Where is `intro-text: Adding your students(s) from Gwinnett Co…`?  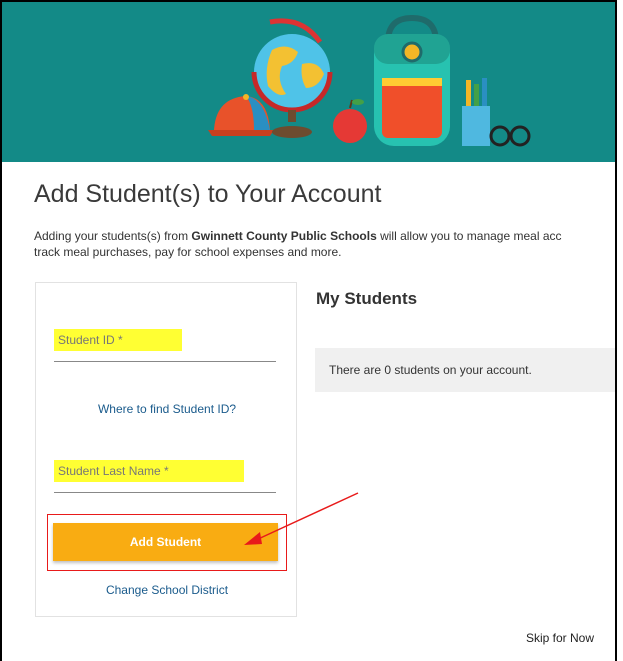 intro-text: Adding your students(s) from Gwinnett Co… is located at coordinates (324, 244).